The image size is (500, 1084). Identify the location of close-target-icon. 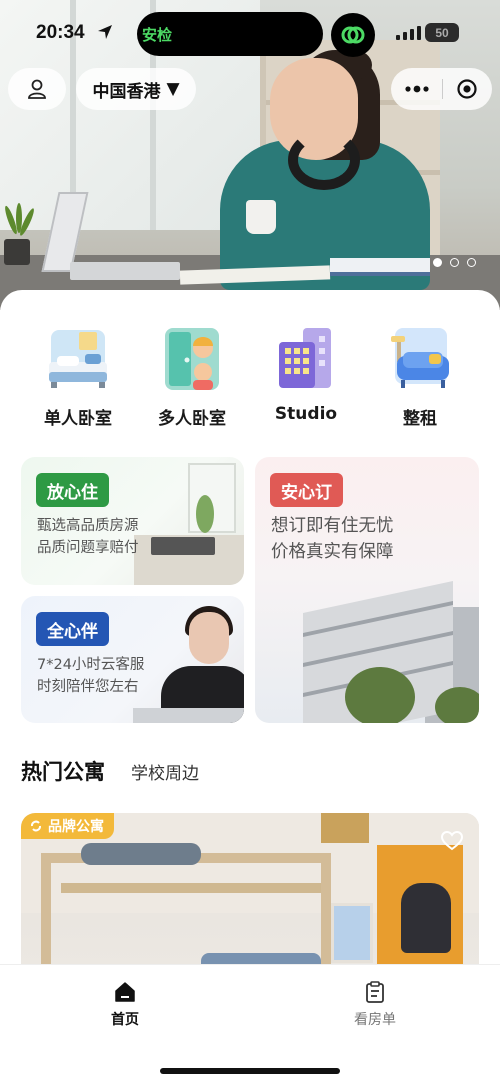
(467, 89).